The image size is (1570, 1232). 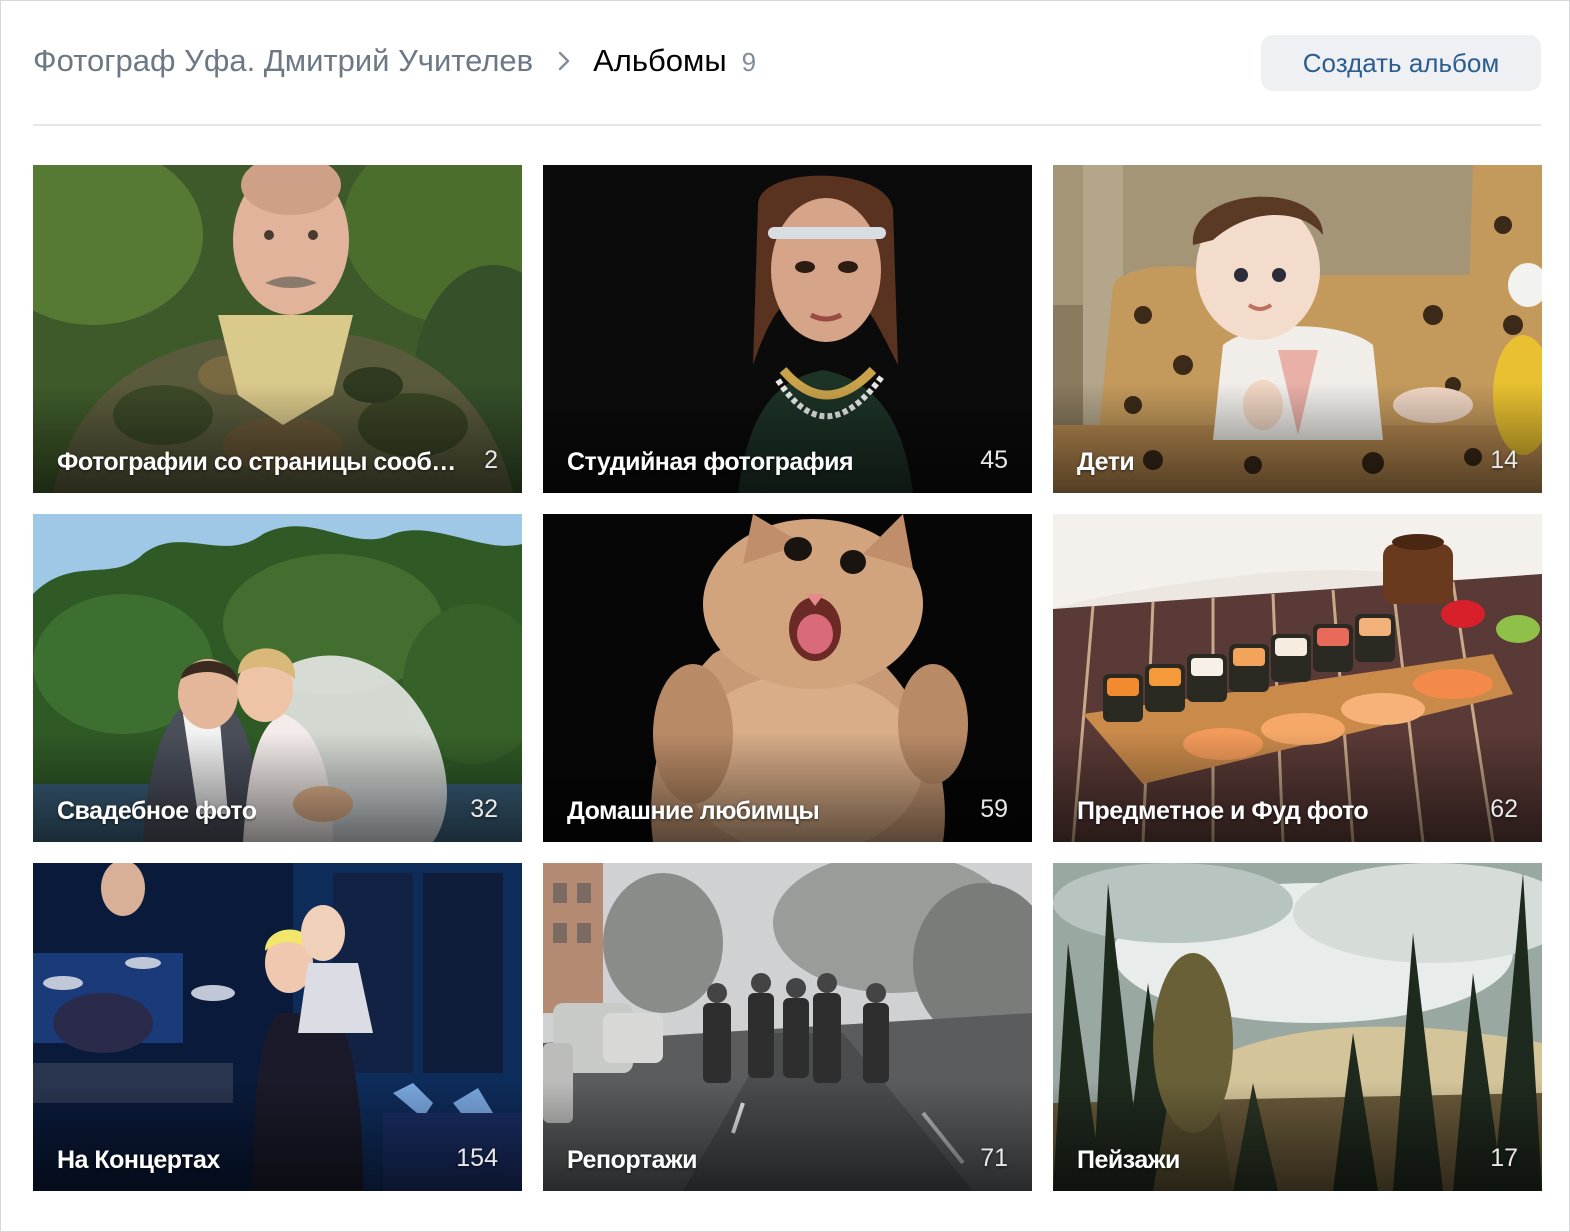 I want to click on album-title: Дети, so click(x=1106, y=462).